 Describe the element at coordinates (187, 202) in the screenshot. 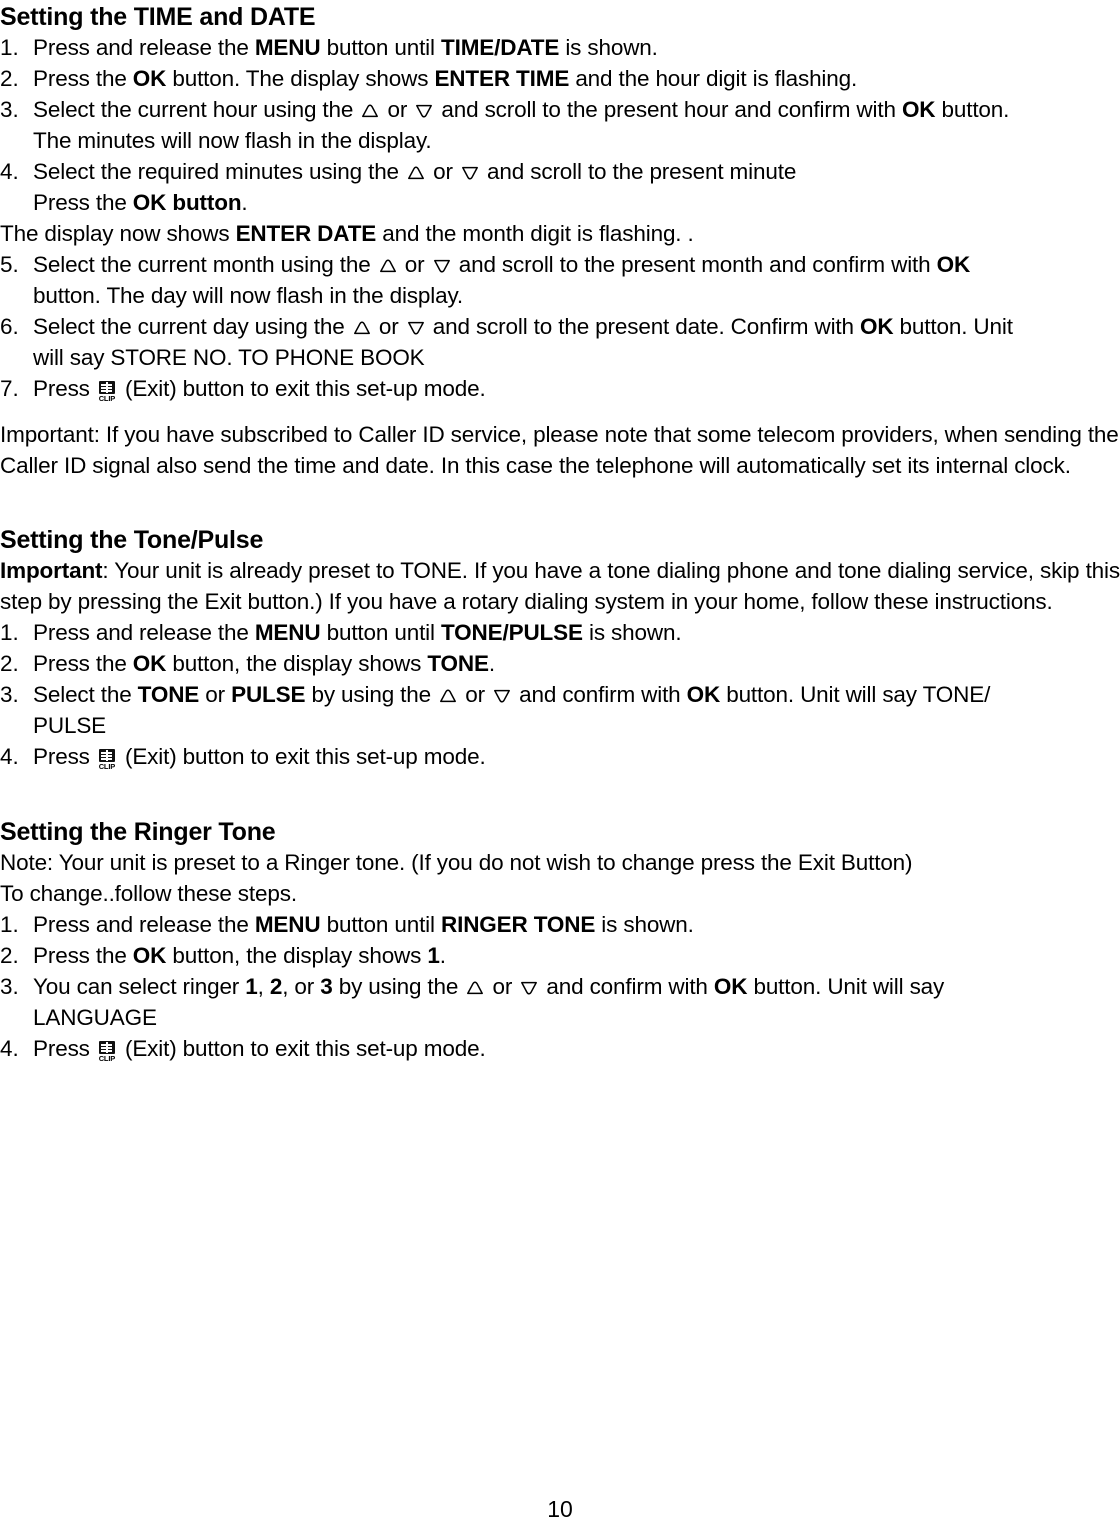

I see `emphasis-text: OK button` at that location.